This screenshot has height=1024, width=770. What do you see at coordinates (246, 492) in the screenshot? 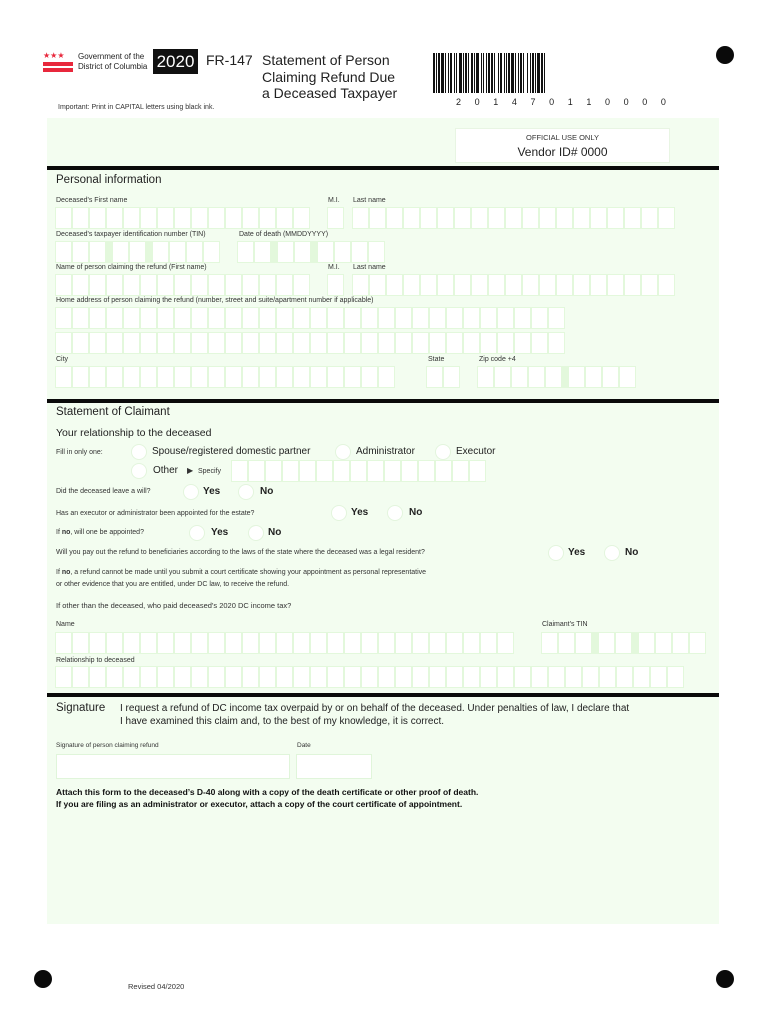
I see `radio-will-no` at bounding box center [246, 492].